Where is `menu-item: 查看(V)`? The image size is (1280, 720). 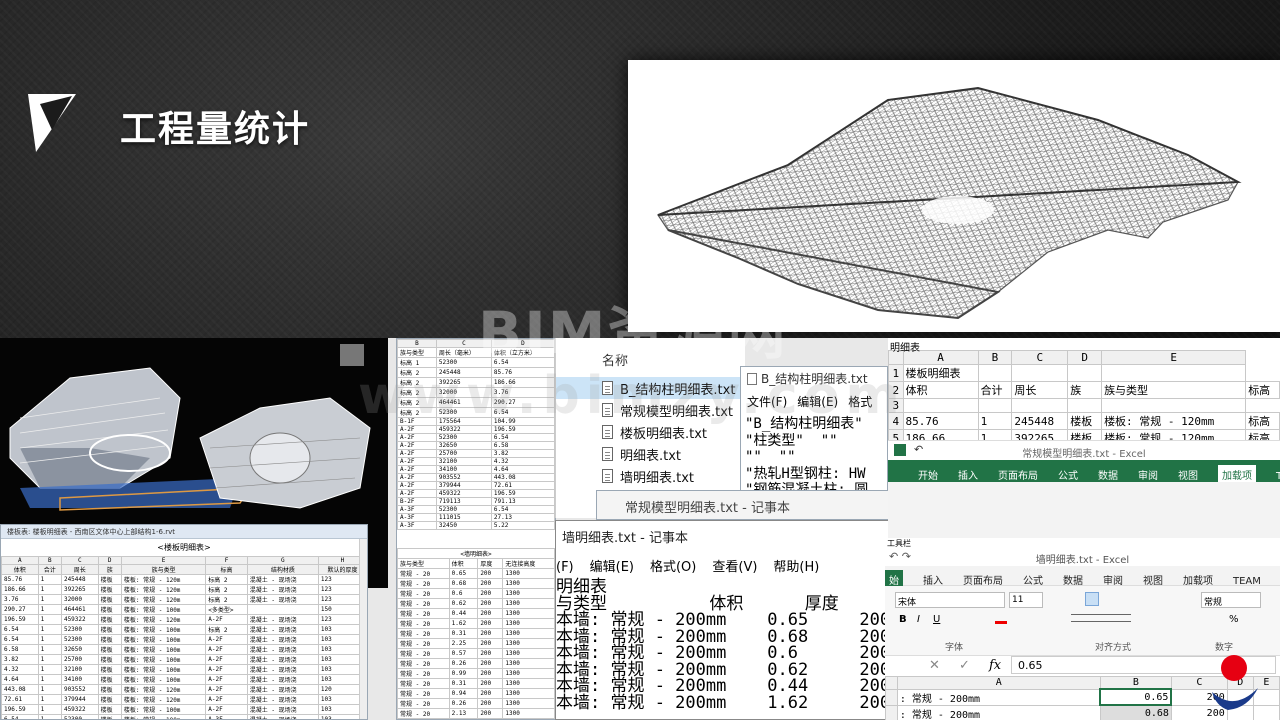 menu-item: 查看(V) is located at coordinates (734, 565).